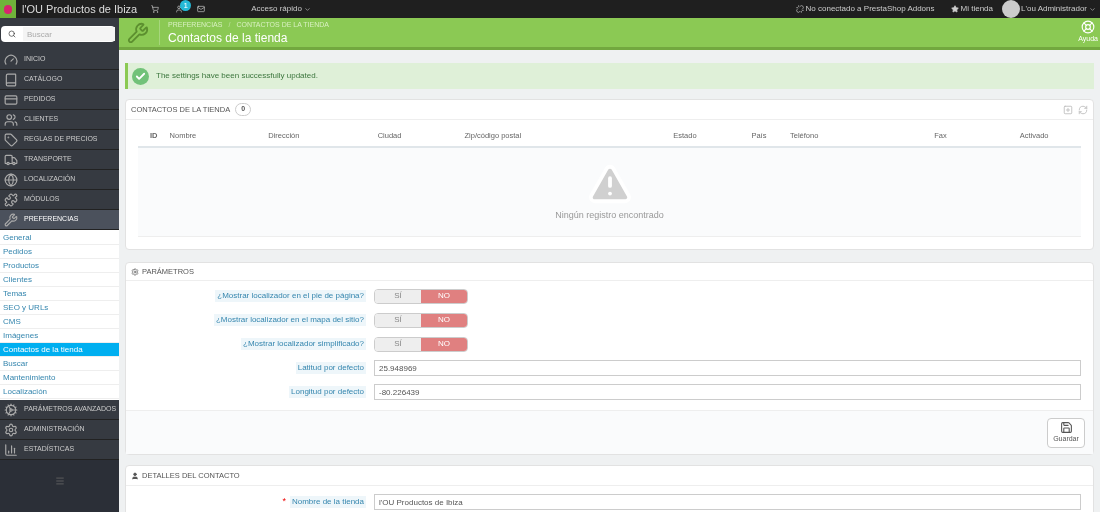  What do you see at coordinates (954, 9) in the screenshot?
I see `star-icon` at bounding box center [954, 9].